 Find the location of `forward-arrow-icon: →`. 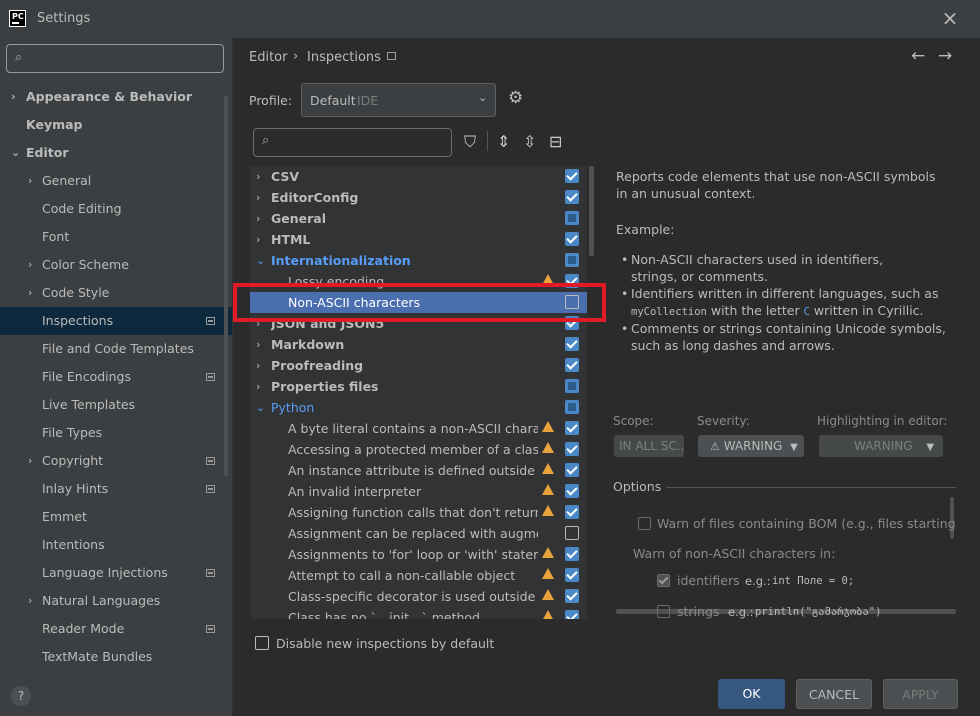

forward-arrow-icon: → is located at coordinates (945, 56).